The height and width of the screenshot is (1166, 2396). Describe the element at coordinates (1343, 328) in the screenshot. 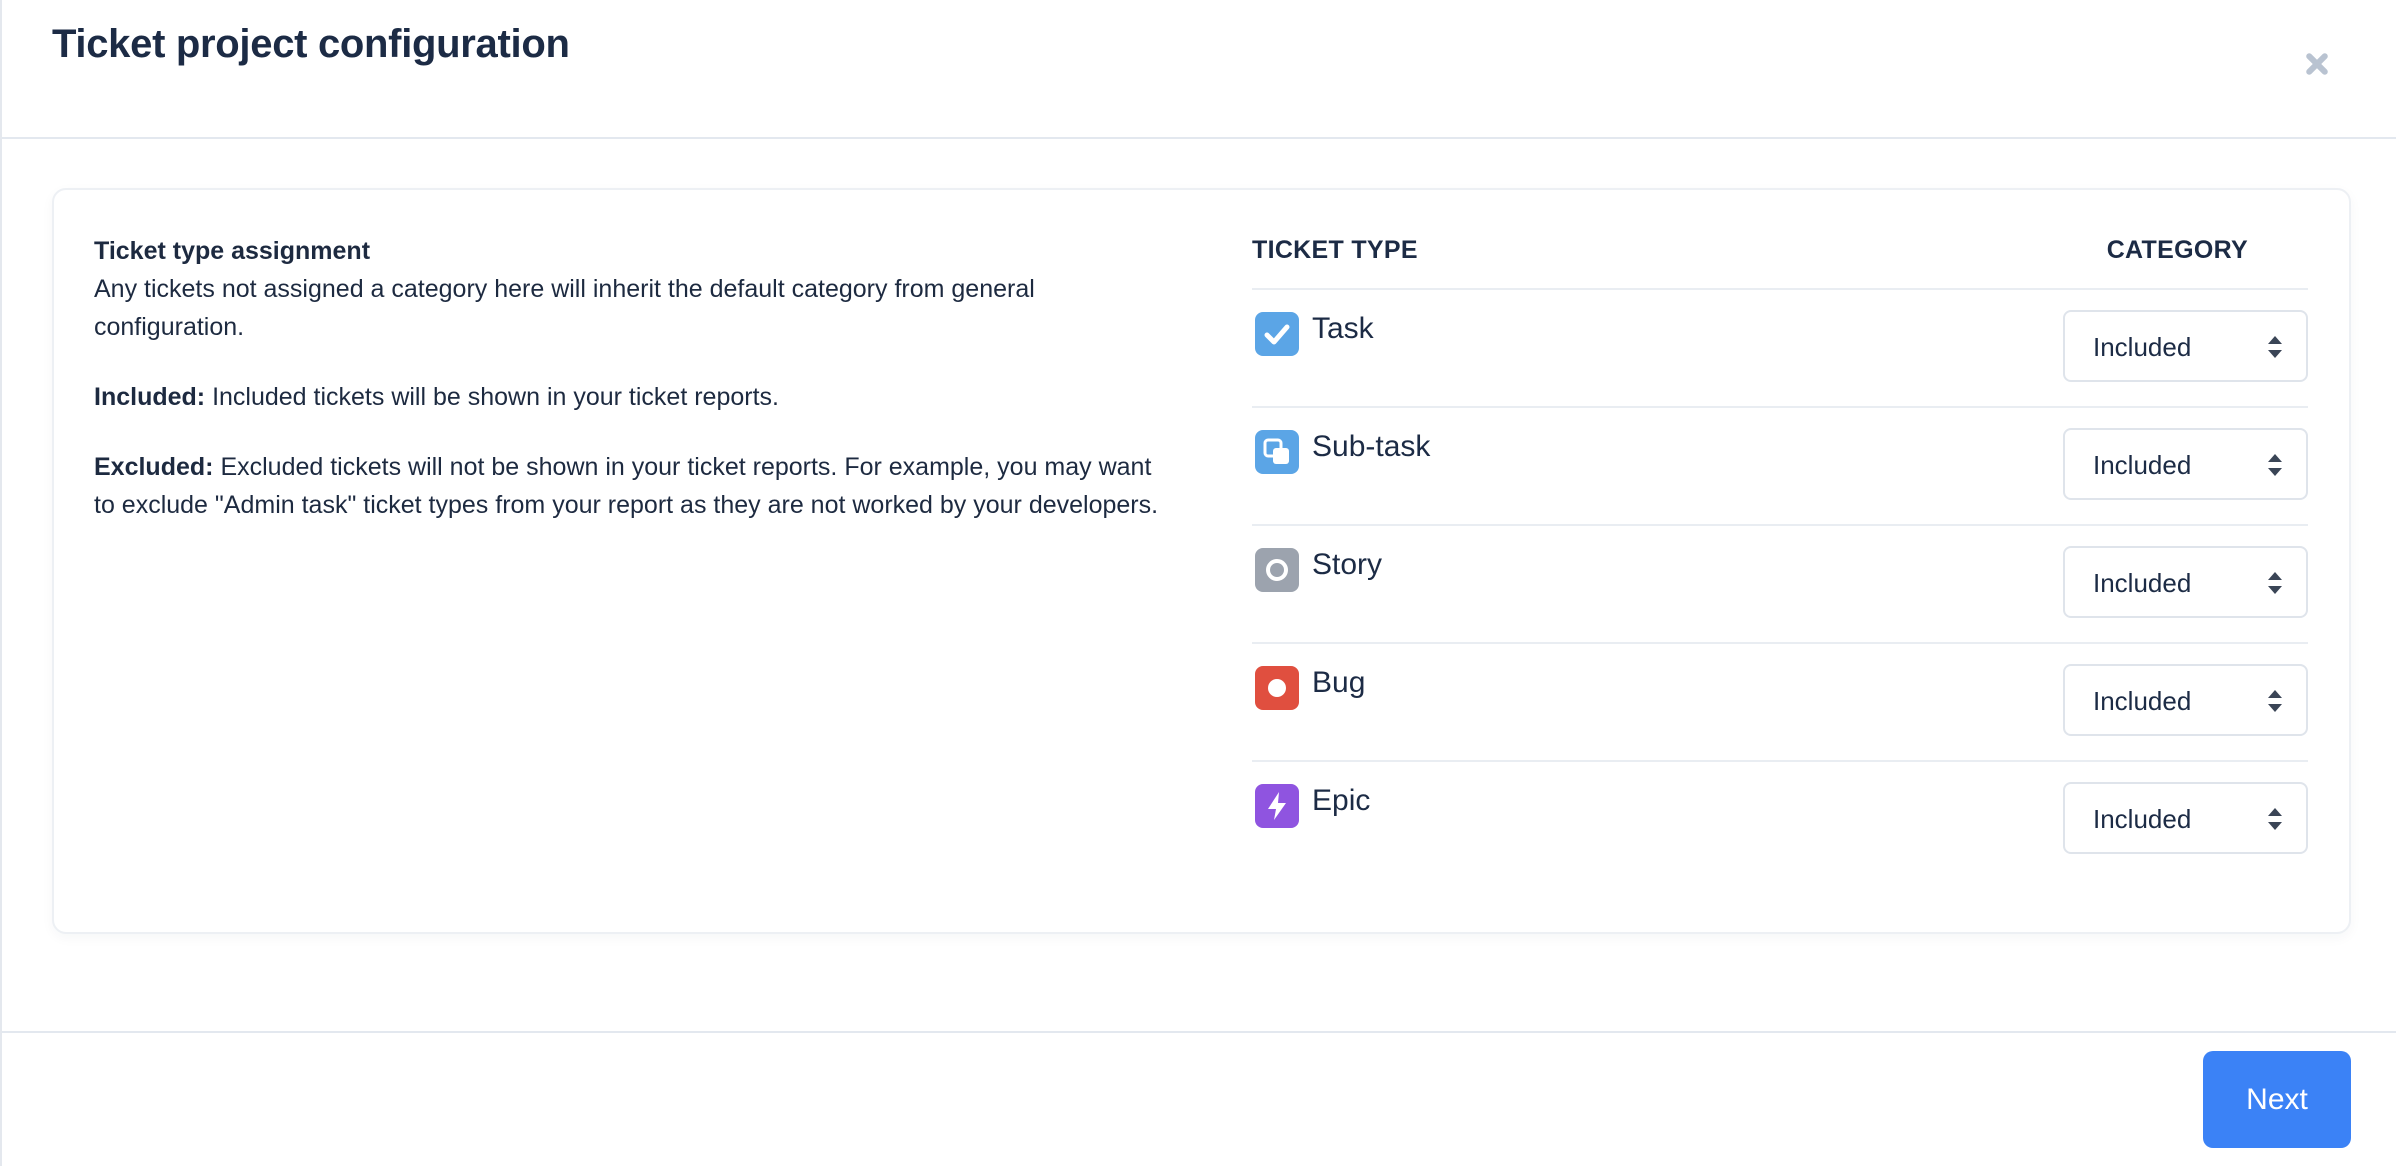

I see `ticket-type-label: Task` at that location.